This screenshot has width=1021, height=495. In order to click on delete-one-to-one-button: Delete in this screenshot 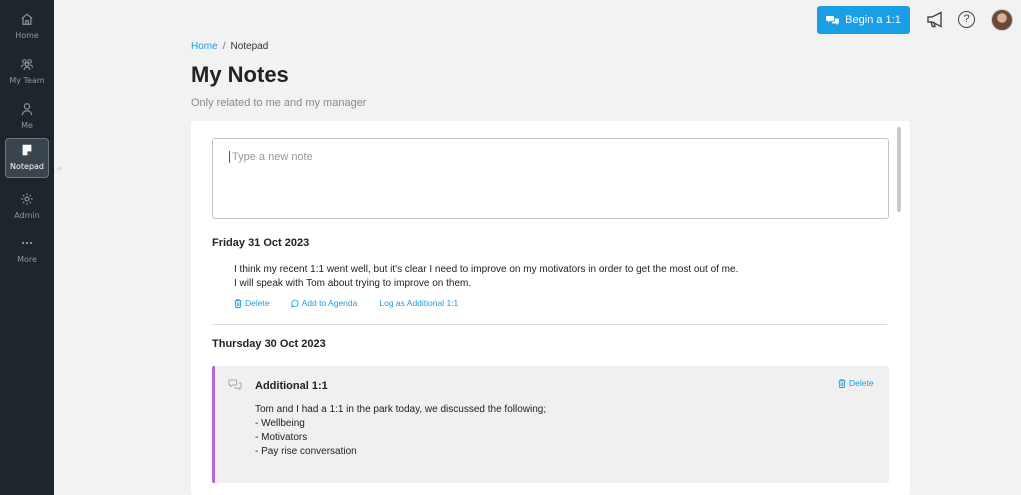, I will do `click(856, 383)`.